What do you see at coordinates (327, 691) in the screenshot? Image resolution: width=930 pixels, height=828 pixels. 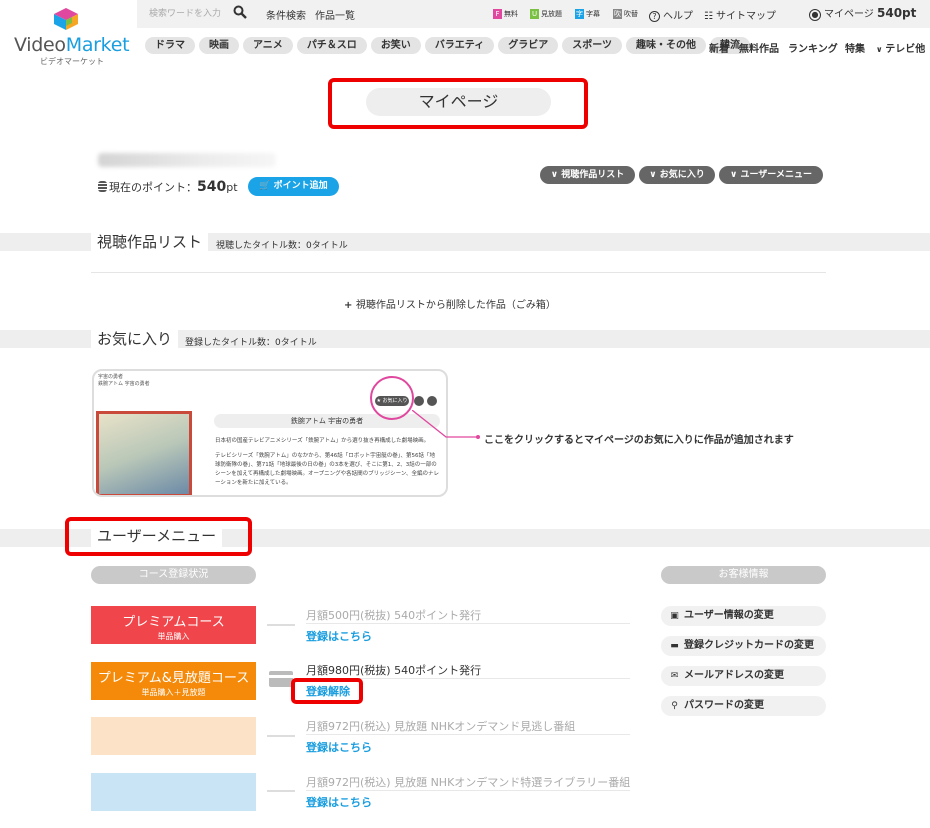 I see `cancel-link-highlight` at bounding box center [327, 691].